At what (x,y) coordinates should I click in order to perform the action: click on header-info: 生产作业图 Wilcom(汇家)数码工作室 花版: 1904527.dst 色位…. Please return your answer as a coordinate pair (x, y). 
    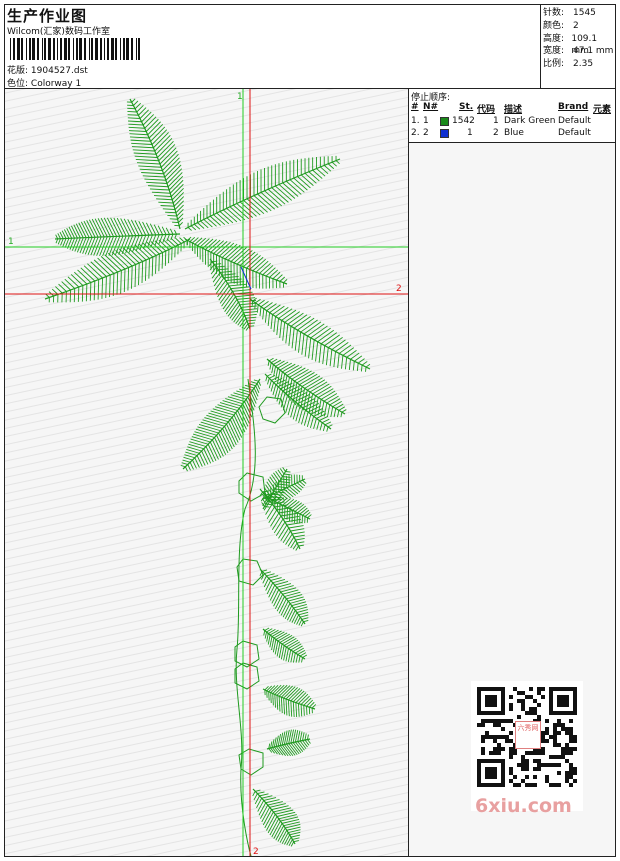
    Looking at the image, I should click on (273, 47).